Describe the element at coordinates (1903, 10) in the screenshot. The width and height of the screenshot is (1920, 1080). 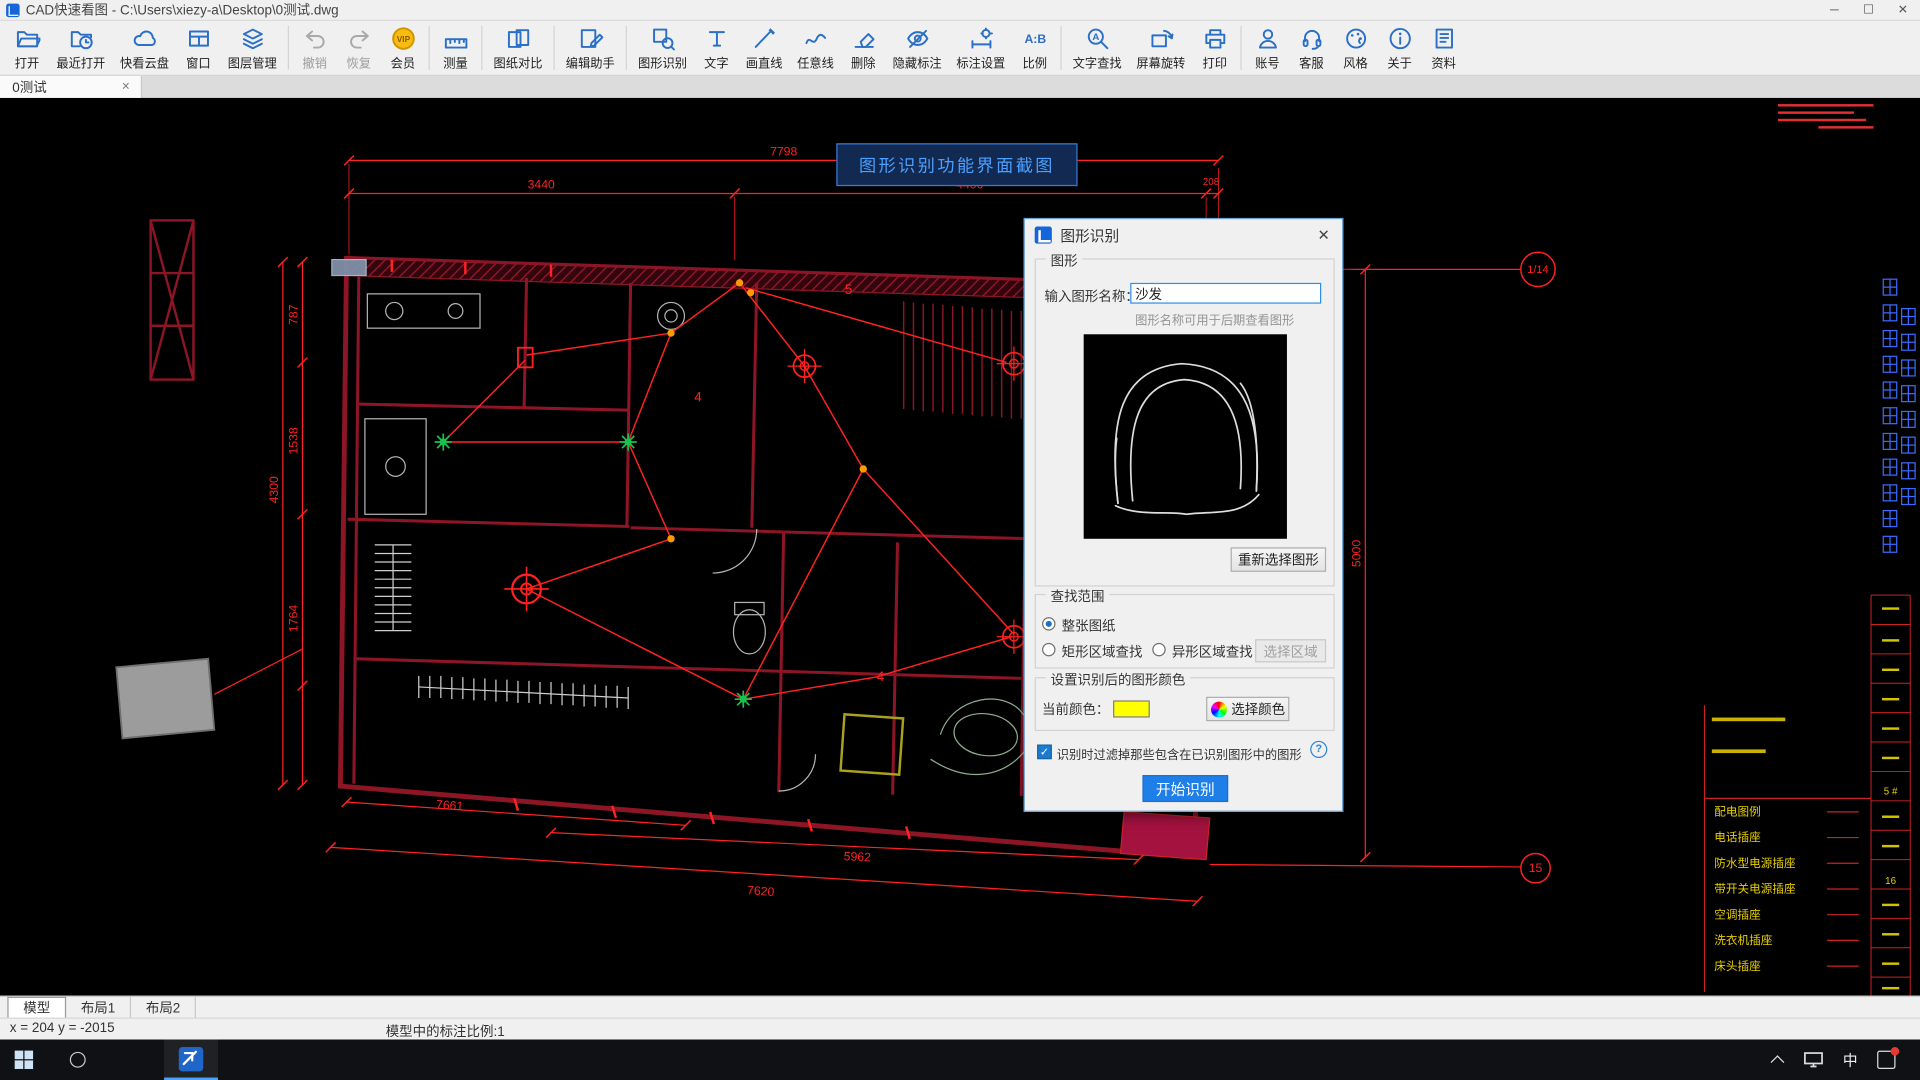
I see `close-button: ✕` at that location.